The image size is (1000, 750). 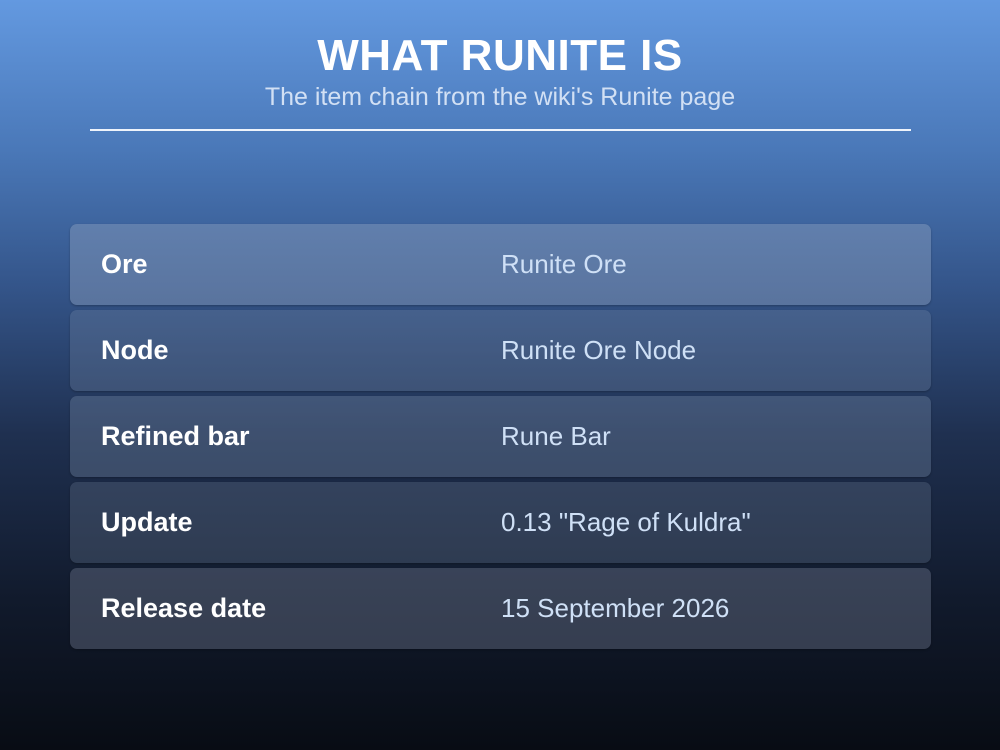 I want to click on info-row-ore: Ore Runite Ore, so click(x=500, y=264).